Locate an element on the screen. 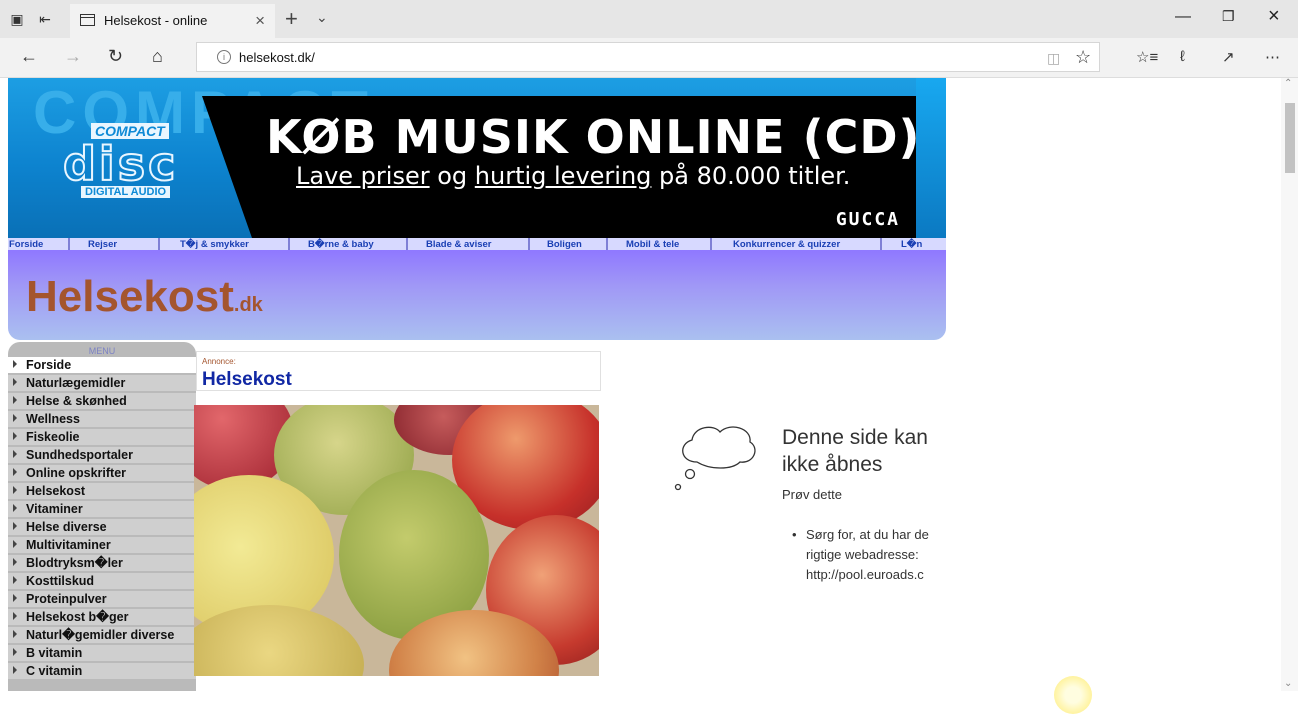 The height and width of the screenshot is (714, 1298). refresh-icon: ↻ is located at coordinates (115, 56).